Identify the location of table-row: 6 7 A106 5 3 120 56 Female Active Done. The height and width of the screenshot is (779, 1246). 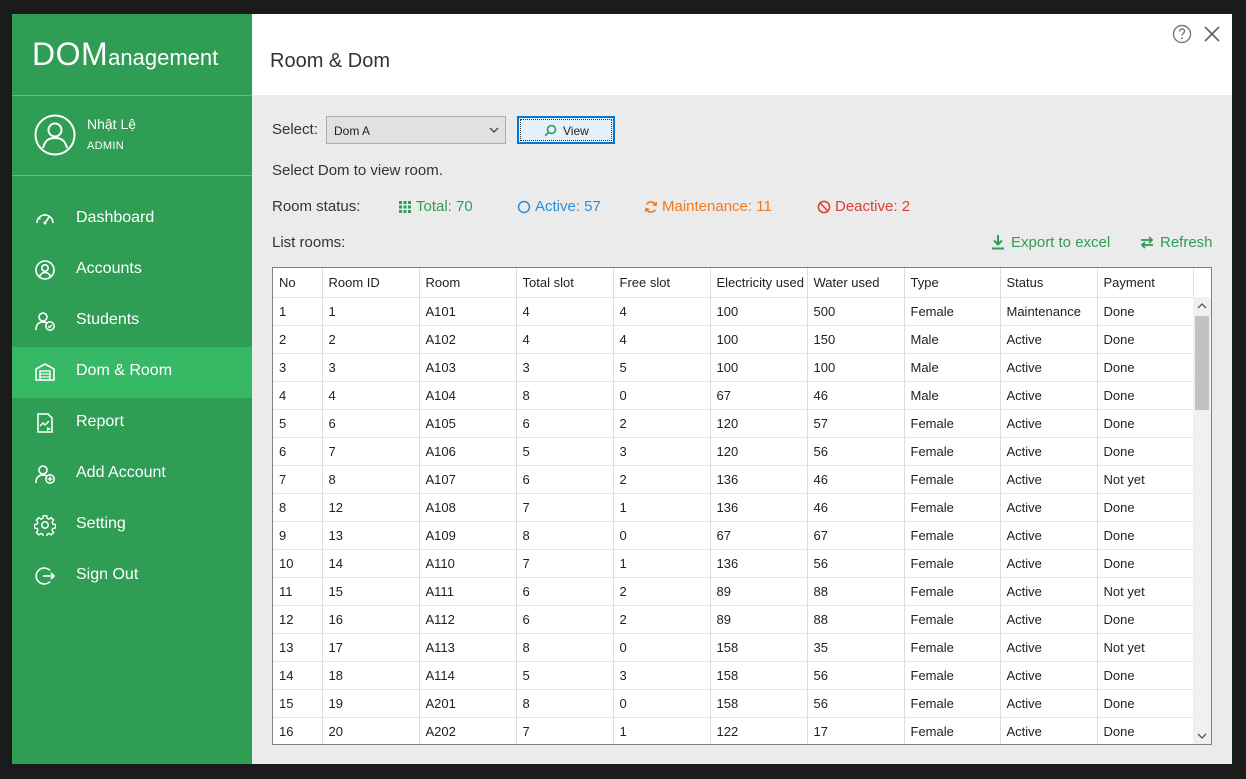
(733, 451).